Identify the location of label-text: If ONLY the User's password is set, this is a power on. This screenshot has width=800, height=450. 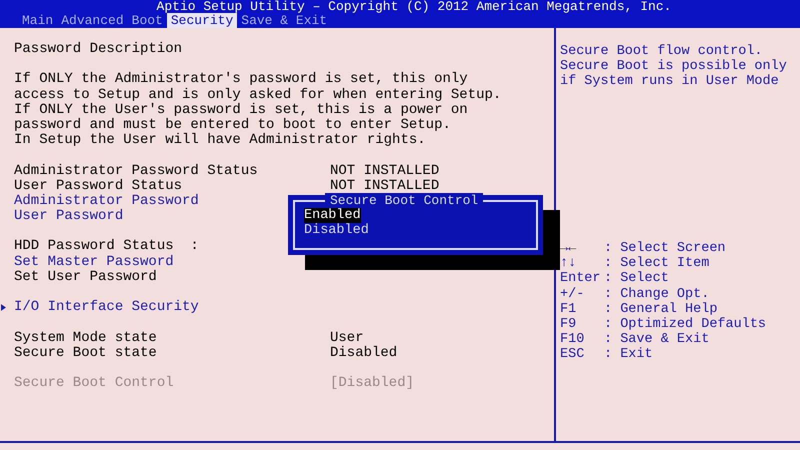
(241, 110).